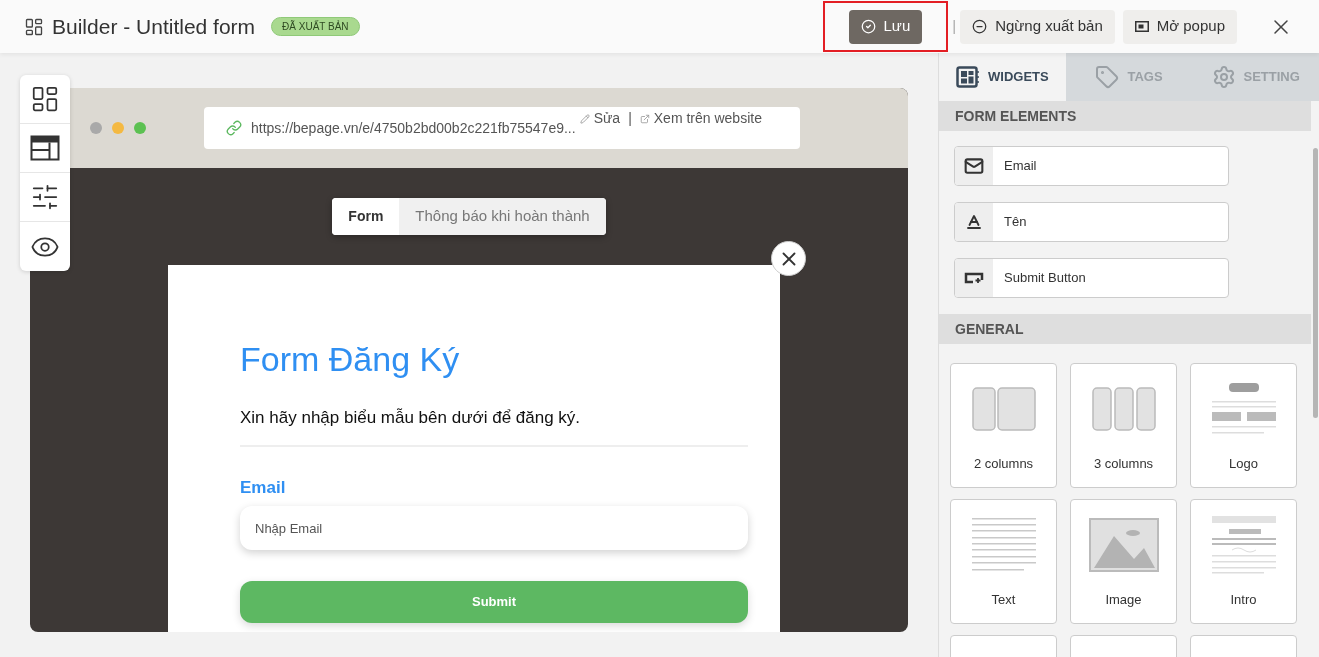  I want to click on intro-layout-icon, so click(1243, 544).